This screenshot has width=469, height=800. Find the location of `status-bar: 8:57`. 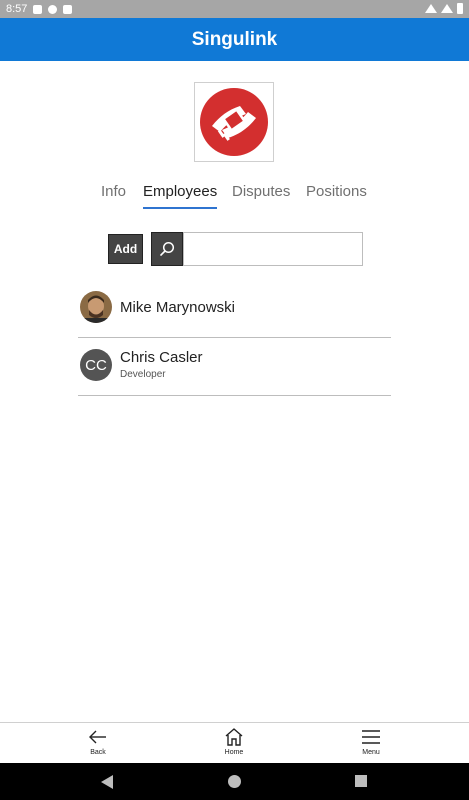

status-bar: 8:57 is located at coordinates (234, 9).